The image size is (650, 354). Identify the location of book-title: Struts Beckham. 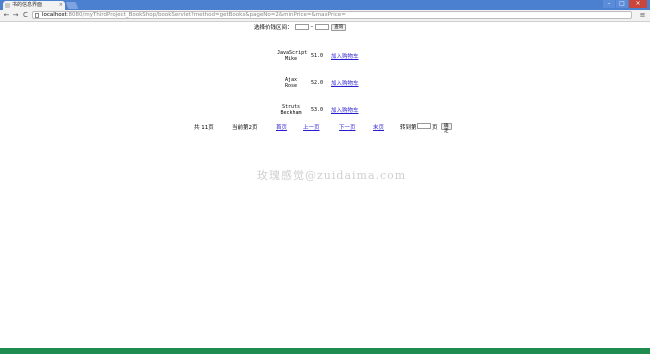
(291, 110).